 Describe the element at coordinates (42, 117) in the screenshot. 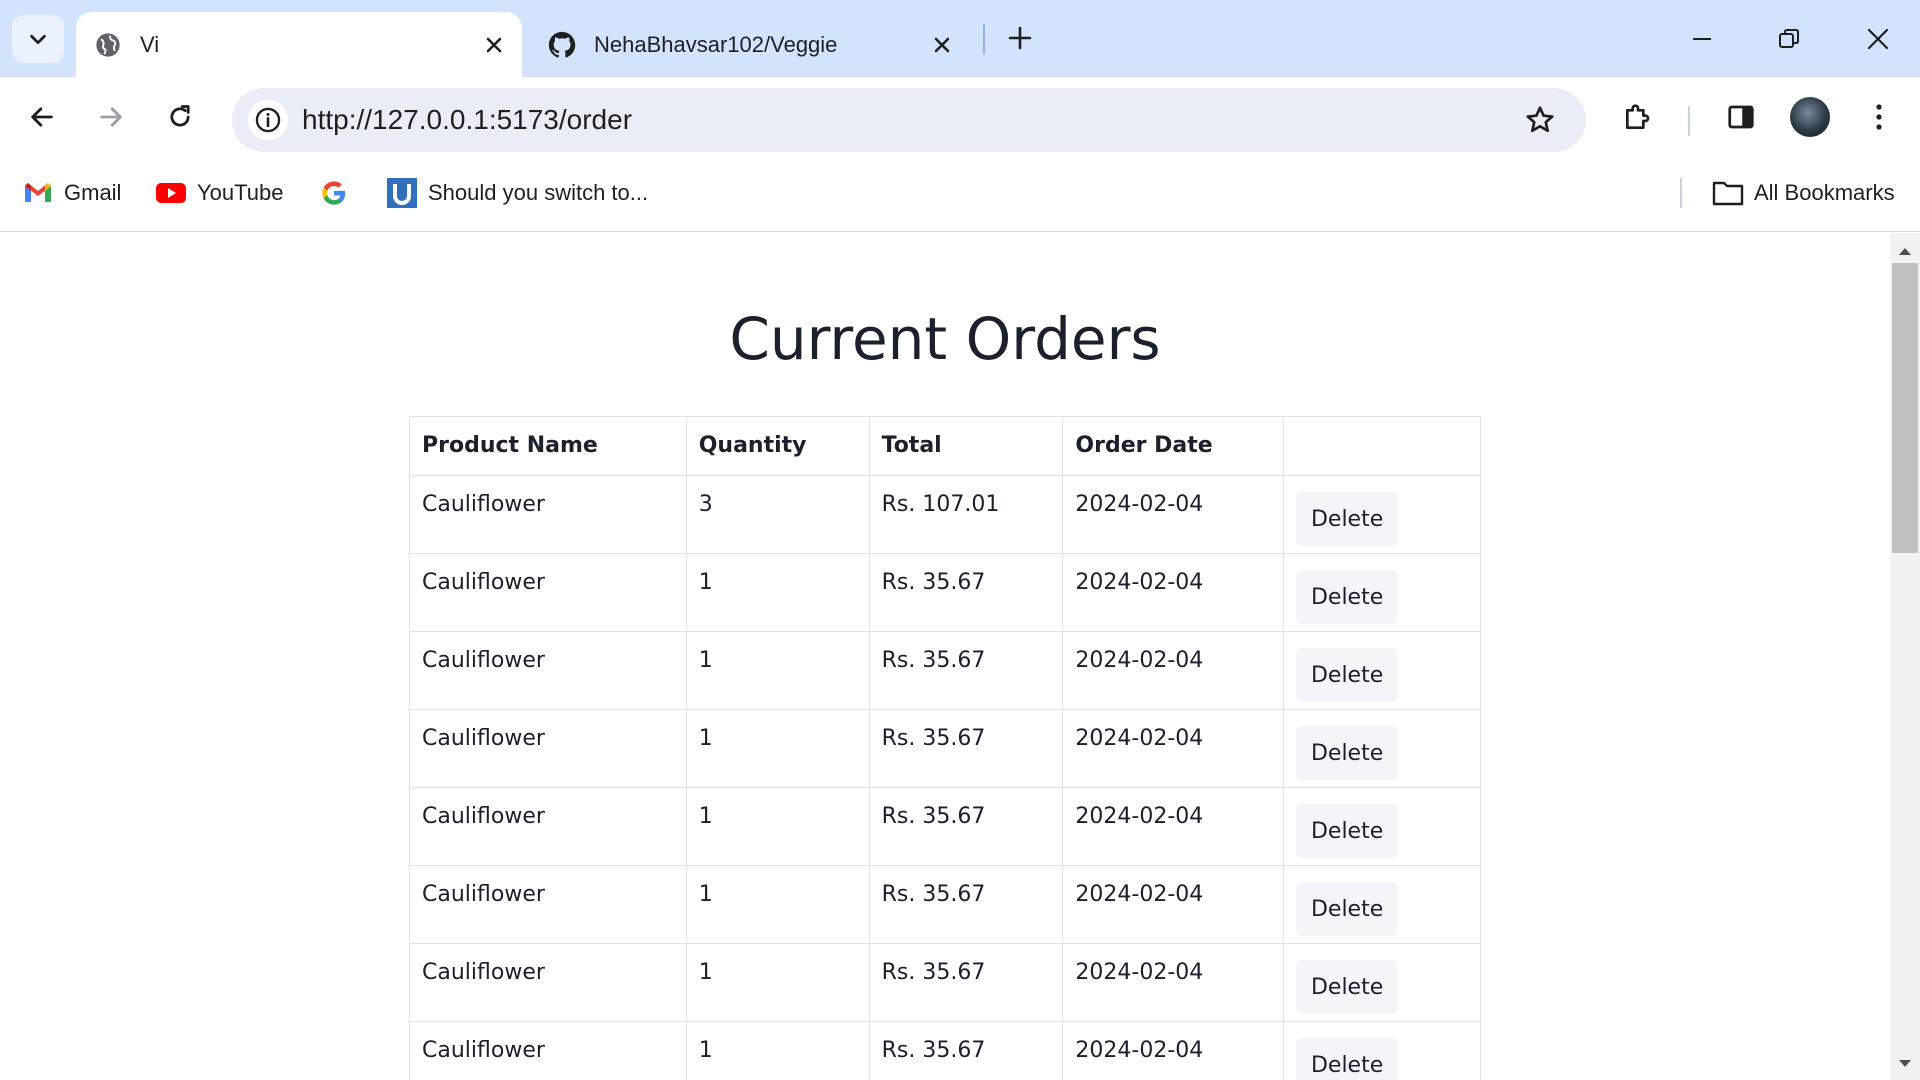

I see `back-button` at that location.